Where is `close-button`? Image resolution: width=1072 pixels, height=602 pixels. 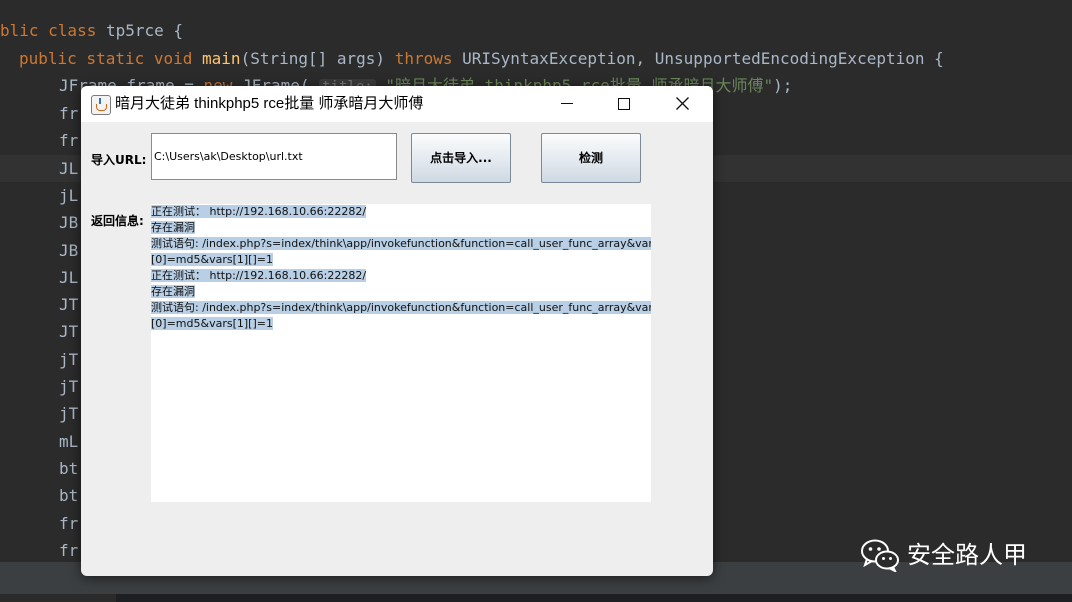
close-button is located at coordinates (682, 104).